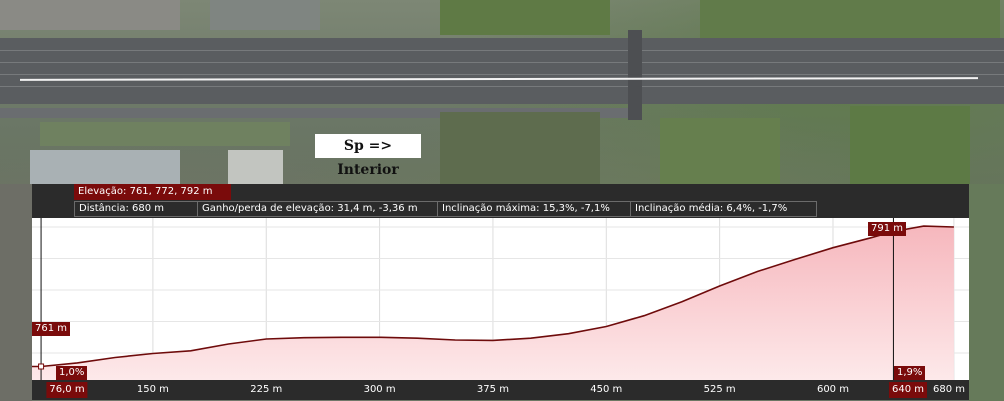 The image size is (1004, 401). What do you see at coordinates (51, 329) in the screenshot?
I see `left-elevation-label: 761 m` at bounding box center [51, 329].